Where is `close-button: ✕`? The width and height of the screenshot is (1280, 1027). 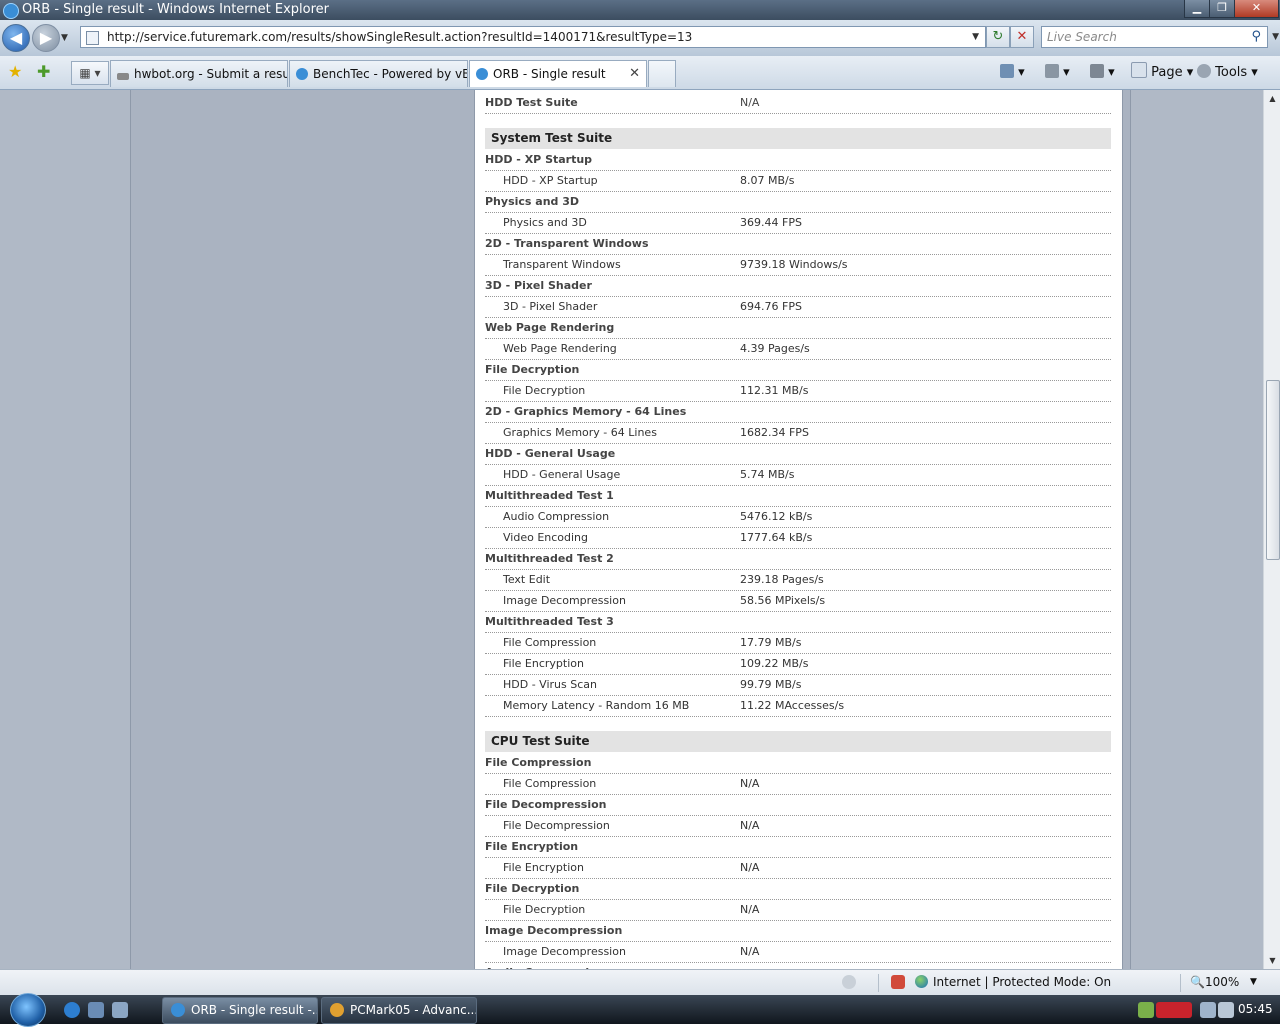 close-button: ✕ is located at coordinates (1256, 9).